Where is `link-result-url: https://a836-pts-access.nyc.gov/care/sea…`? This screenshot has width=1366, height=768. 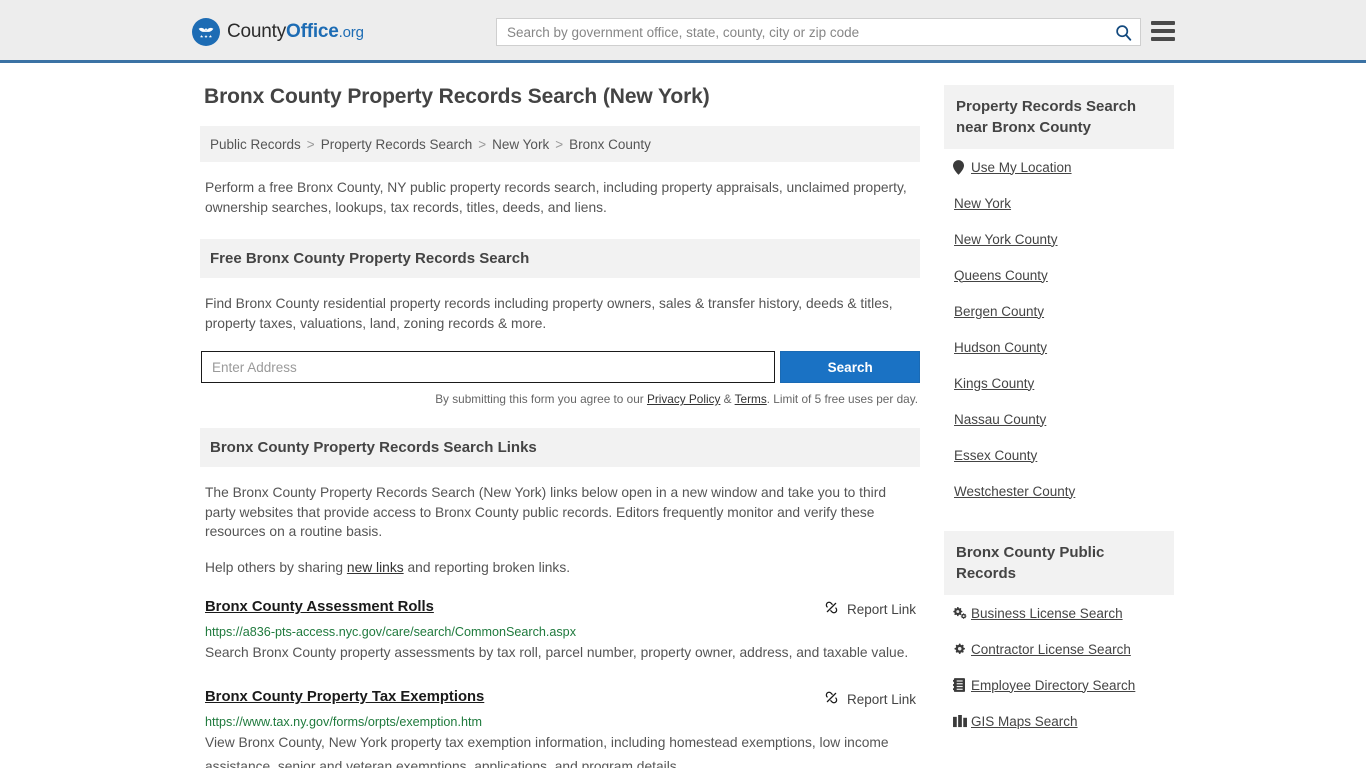 link-result-url: https://a836-pts-access.nyc.gov/care/sea… is located at coordinates (390, 632).